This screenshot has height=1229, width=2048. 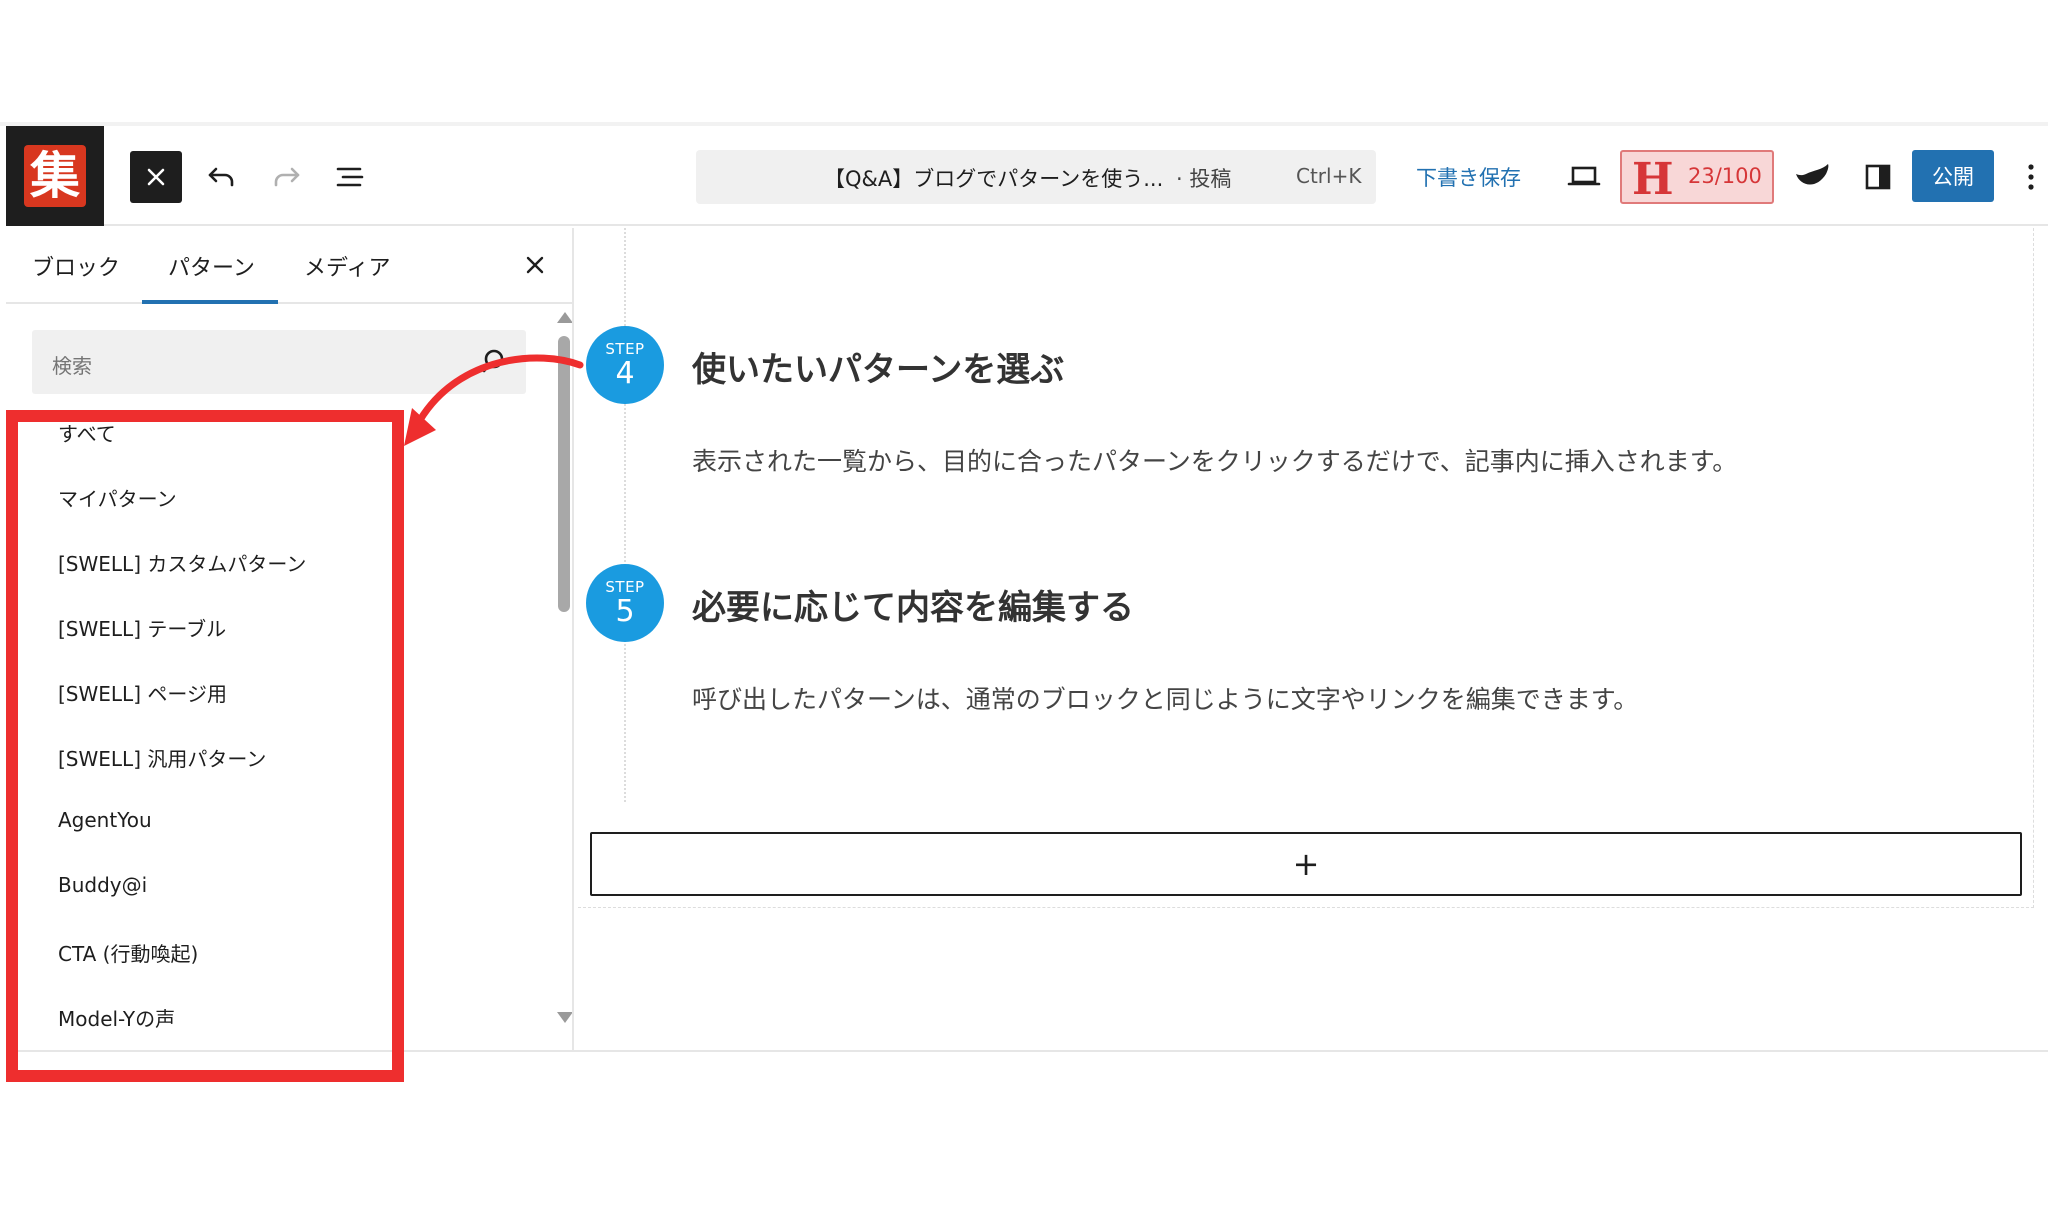 I want to click on redo-icon, so click(x=287, y=177).